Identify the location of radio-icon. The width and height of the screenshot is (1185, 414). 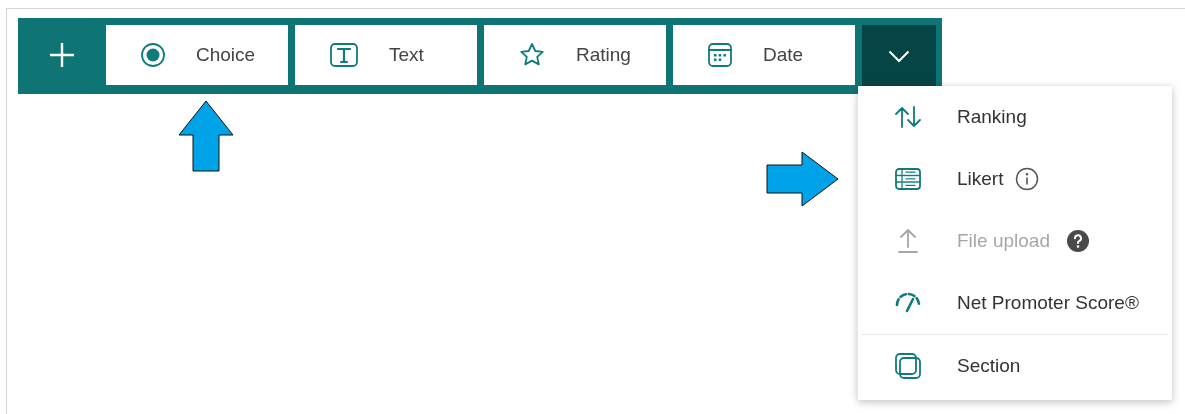
(153, 55).